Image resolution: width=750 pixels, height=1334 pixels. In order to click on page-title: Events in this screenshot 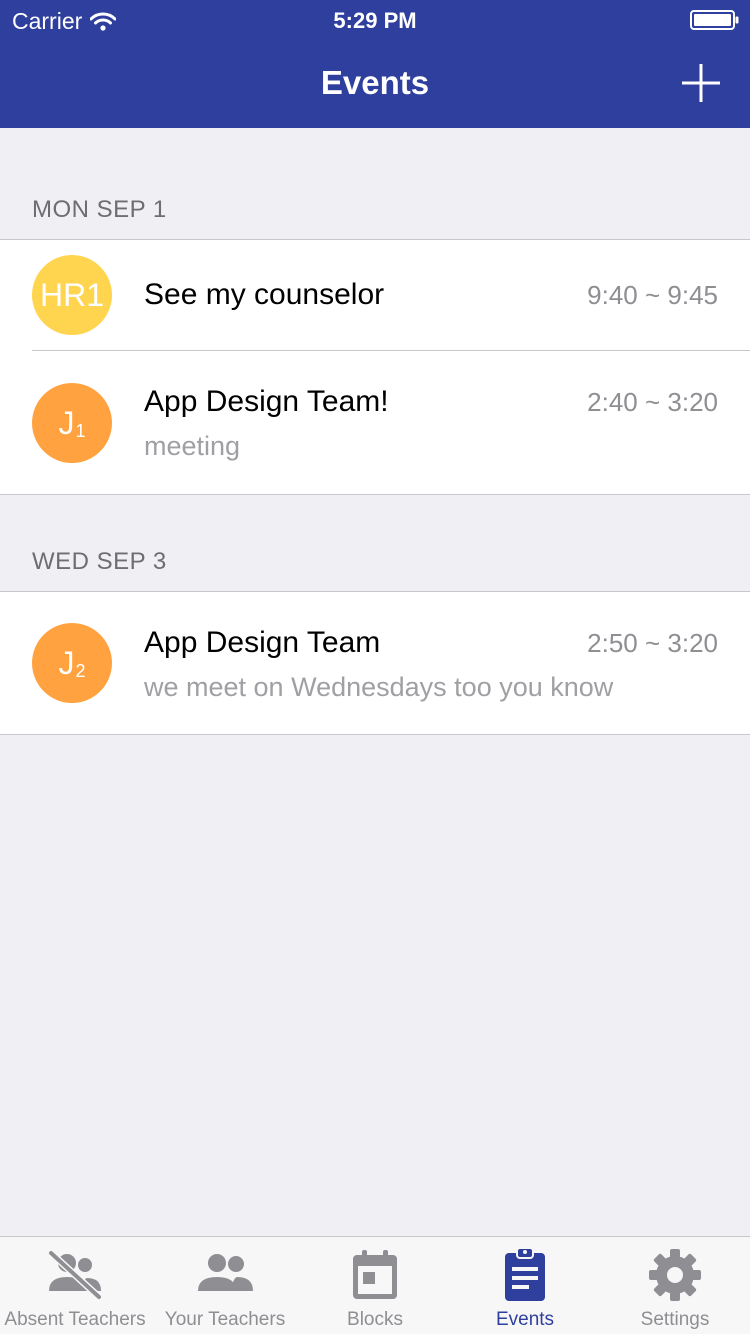, I will do `click(375, 82)`.